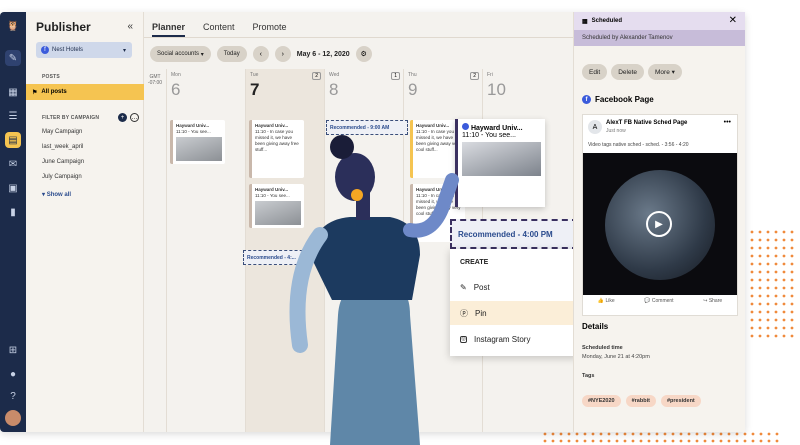  Describe the element at coordinates (62, 177) in the screenshot. I see `campaign-item: July Campaign` at that location.